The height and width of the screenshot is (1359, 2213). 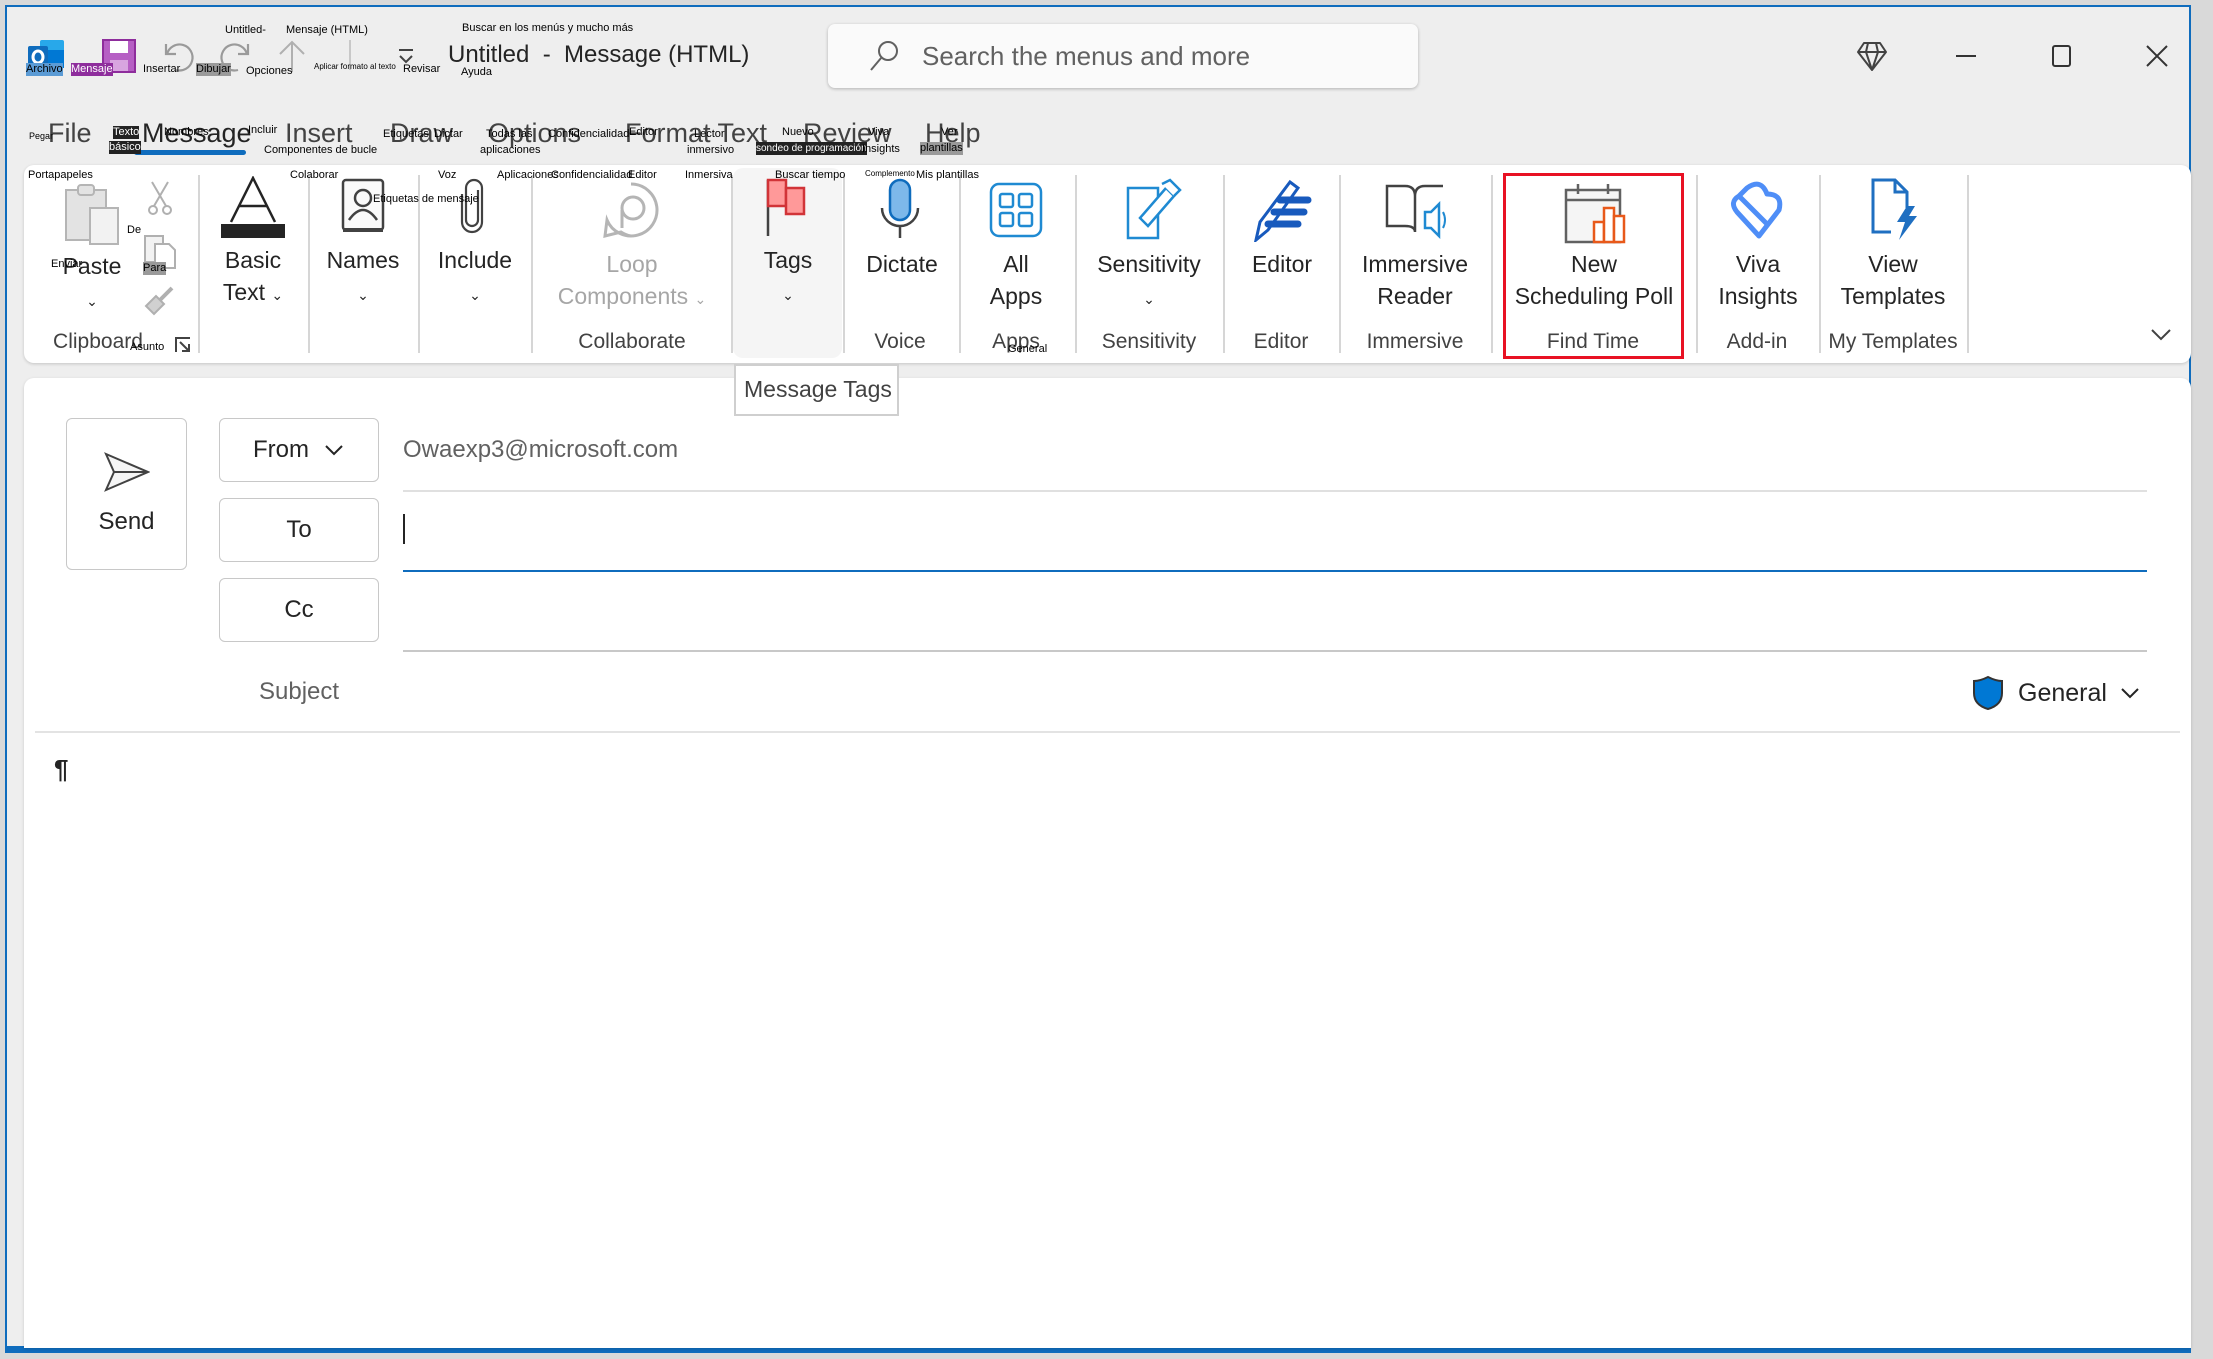 I want to click on shield-icon, so click(x=1988, y=693).